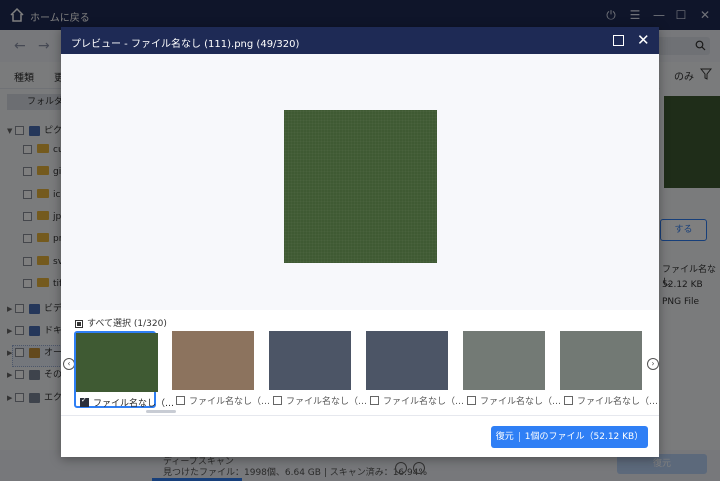 The width and height of the screenshot is (720, 481). I want to click on close-icon: ✕, so click(643, 40).